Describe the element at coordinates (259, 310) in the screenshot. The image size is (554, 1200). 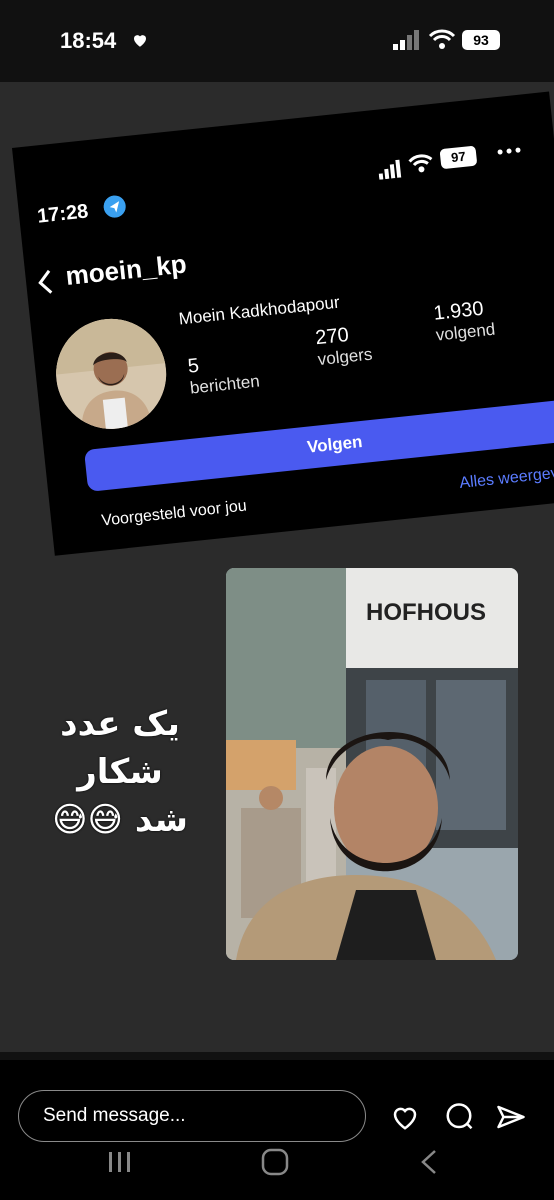
I see `profile-full-name: Moein Kadkhodapour` at that location.